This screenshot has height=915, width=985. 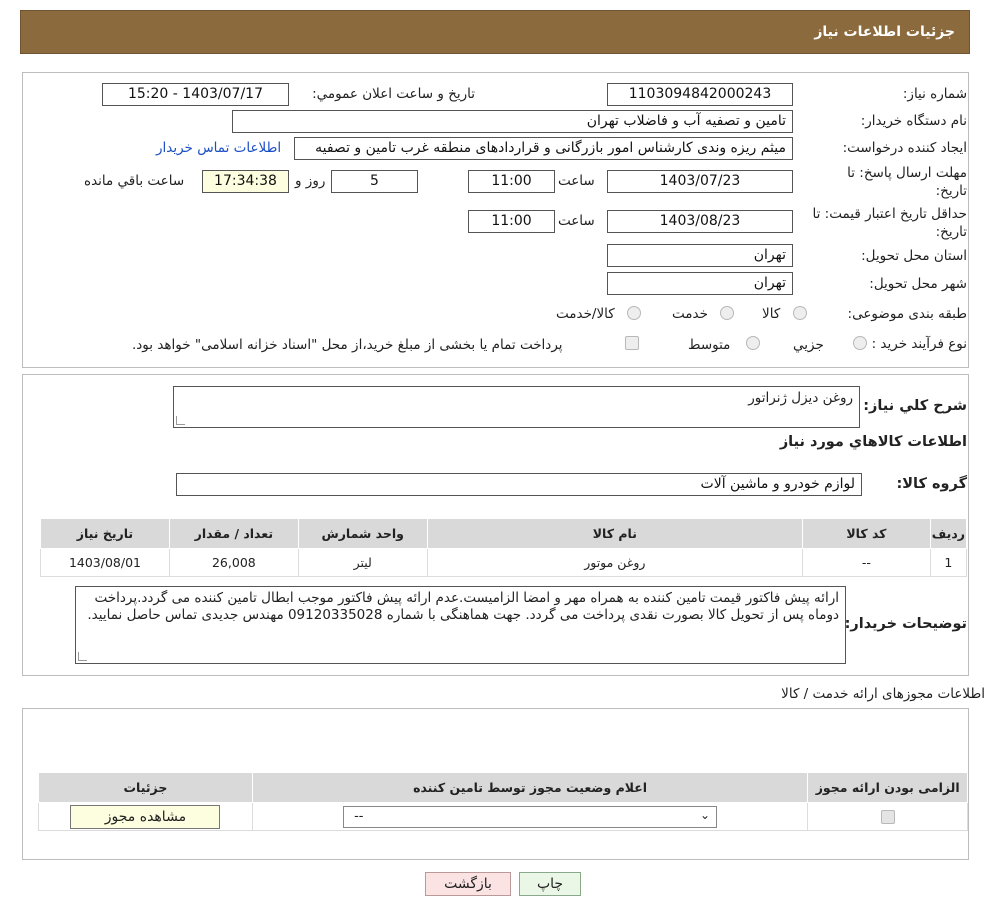 I want to click on goods-info-title: اطلاعات کالاهاي مورد نیاز, so click(x=873, y=442).